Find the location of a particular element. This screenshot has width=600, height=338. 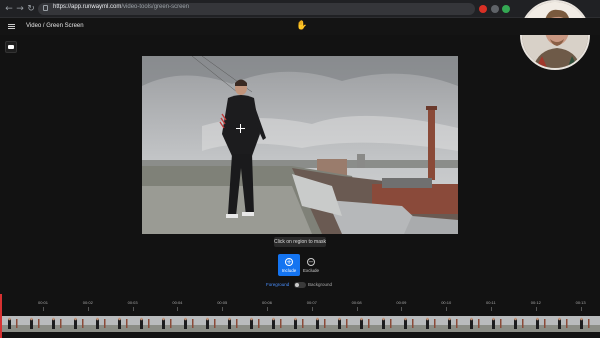

extension-record-icon is located at coordinates (483, 9).